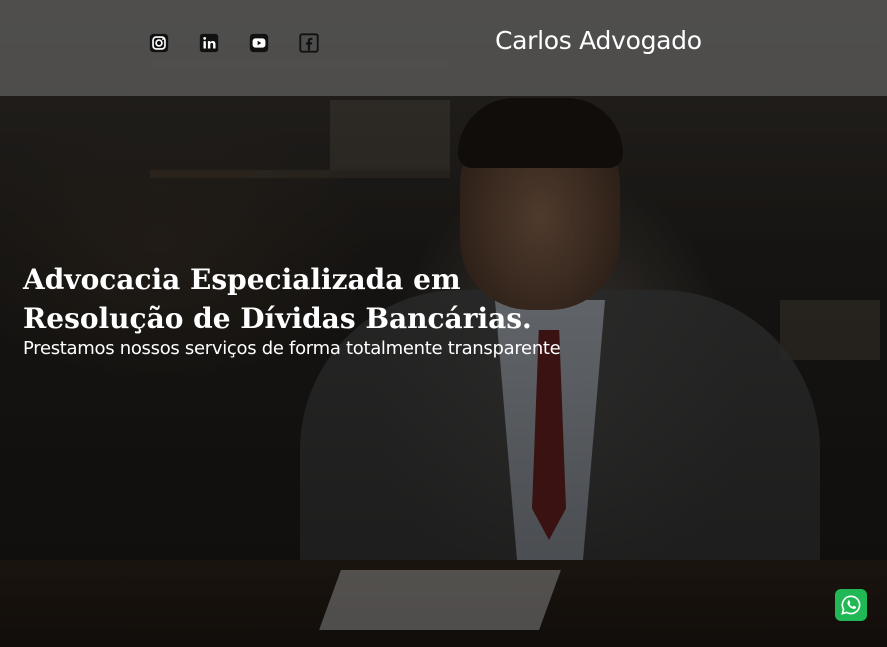  I want to click on youtube-icon, so click(259, 43).